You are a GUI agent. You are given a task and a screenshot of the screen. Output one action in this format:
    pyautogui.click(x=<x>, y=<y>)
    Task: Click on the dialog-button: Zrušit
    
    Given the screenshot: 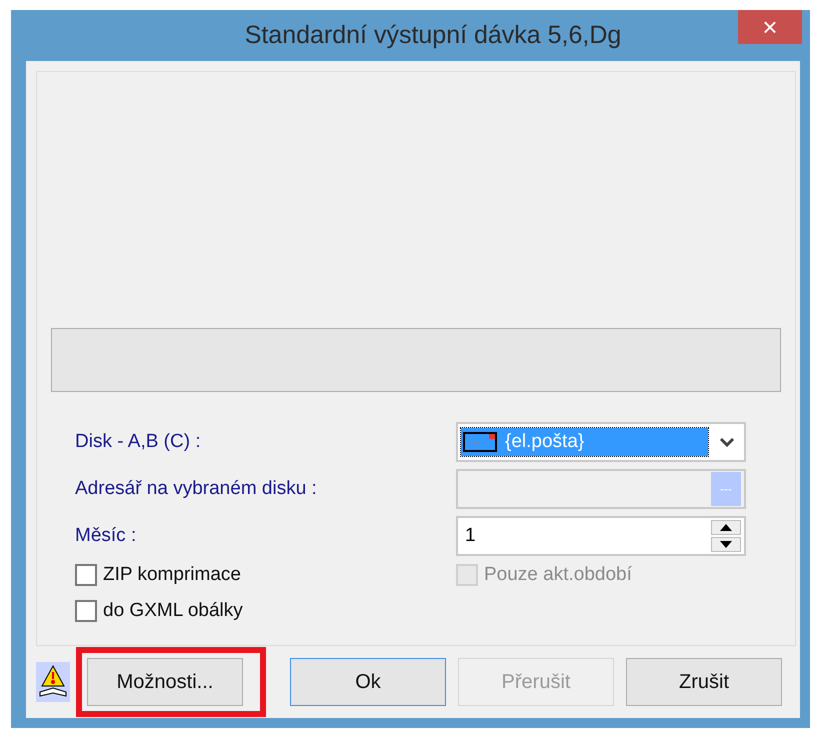 What is the action you would take?
    pyautogui.click(x=704, y=682)
    